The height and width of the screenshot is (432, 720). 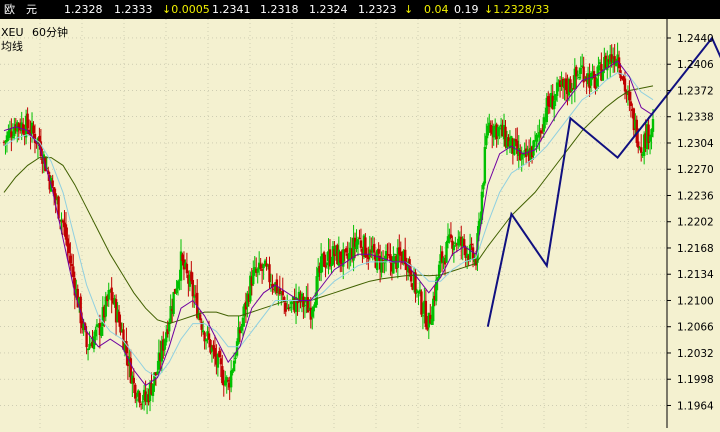 What do you see at coordinates (12, 46) in the screenshot?
I see `indicator-label: 均线` at bounding box center [12, 46].